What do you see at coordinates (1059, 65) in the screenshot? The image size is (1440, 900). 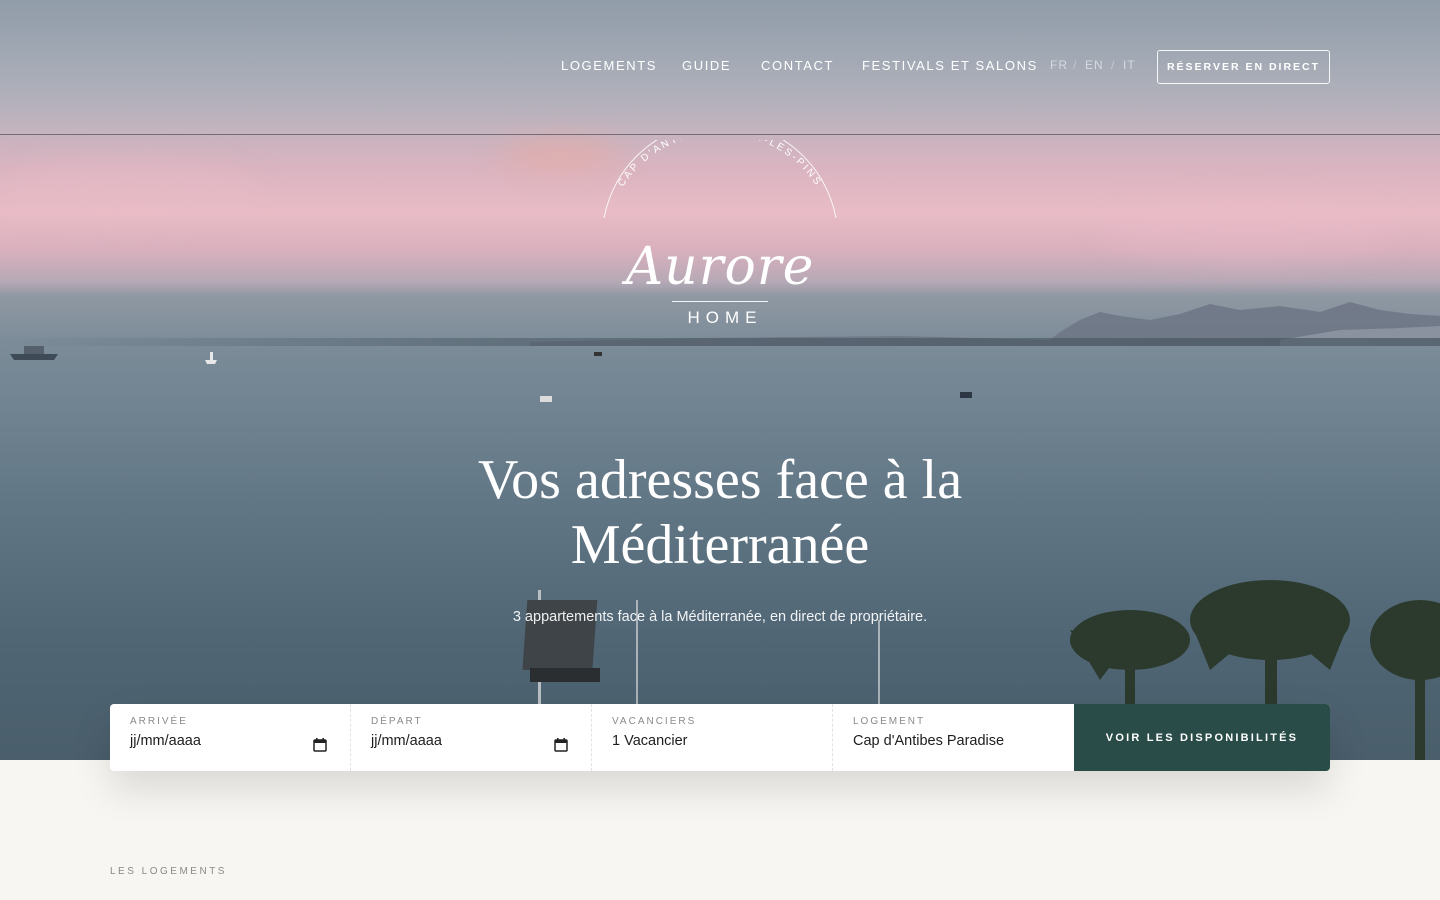 I see `lang-fr: FR` at bounding box center [1059, 65].